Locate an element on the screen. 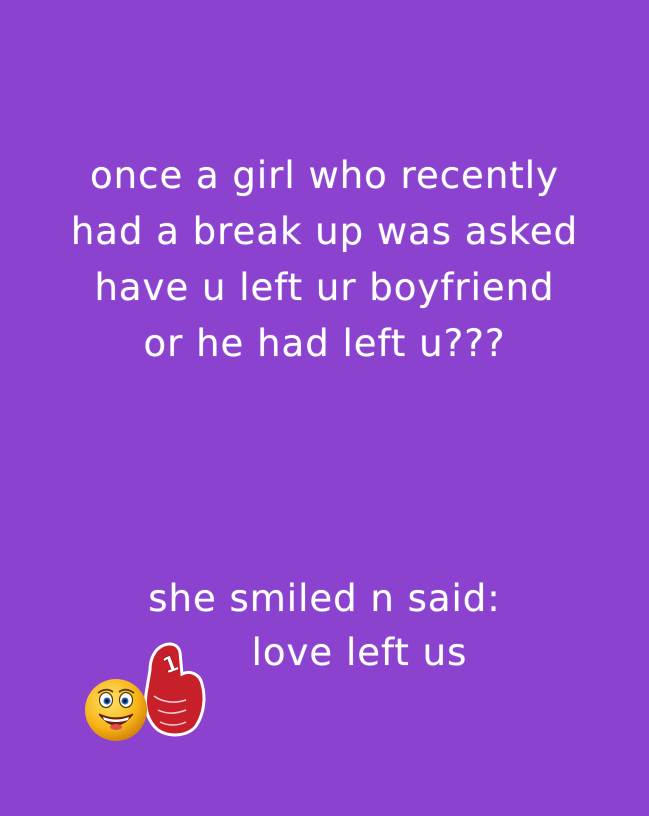 The width and height of the screenshot is (649, 816). story-line: once a girl who recently is located at coordinates (324, 175).